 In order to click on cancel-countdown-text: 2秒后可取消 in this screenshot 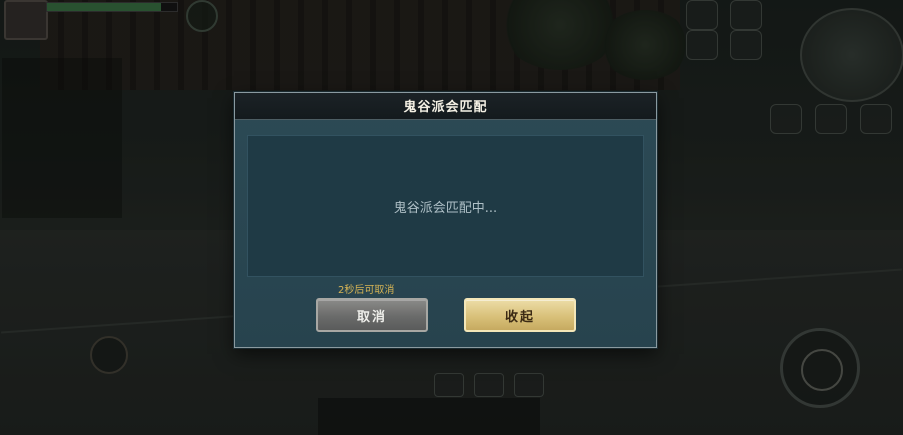, I will do `click(366, 290)`.